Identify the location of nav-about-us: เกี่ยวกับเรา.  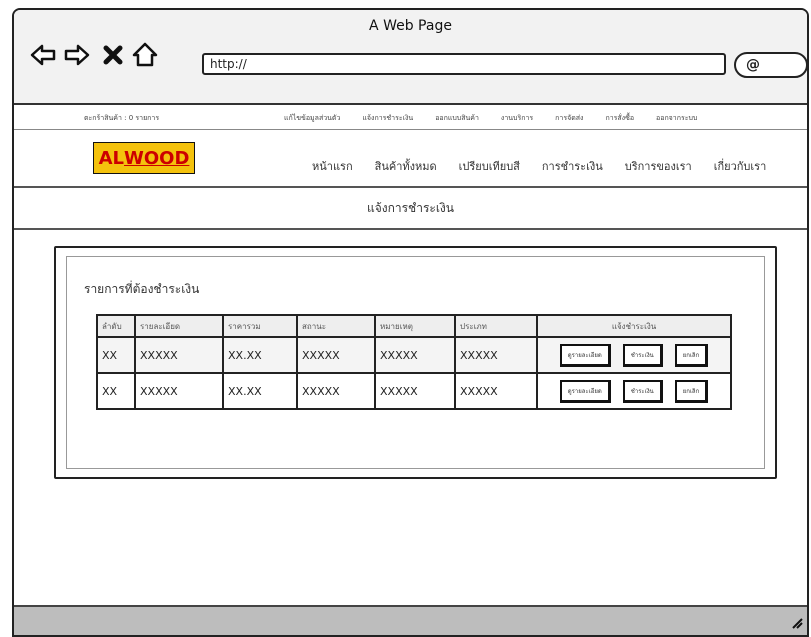
(740, 166).